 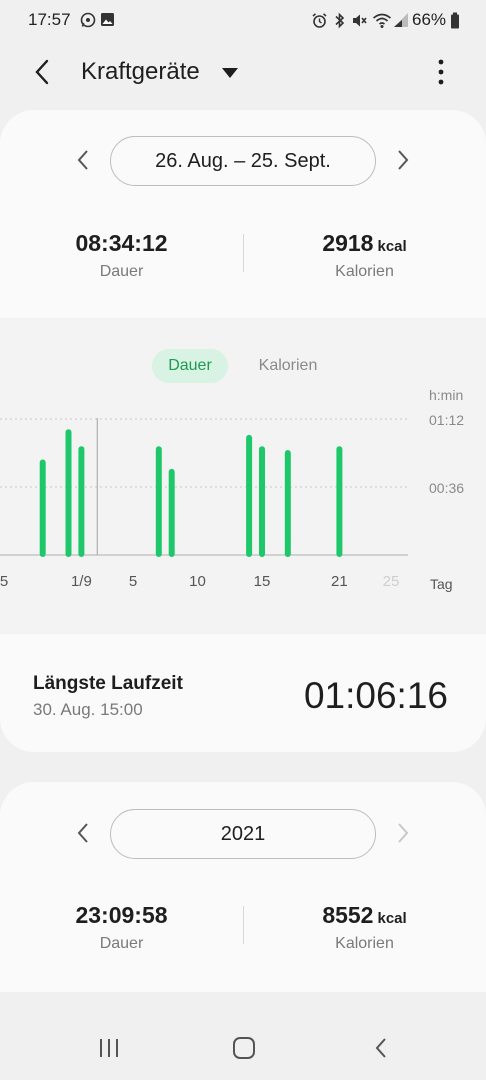 What do you see at coordinates (197, 581) in the screenshot?
I see `x-tick-label: 10` at bounding box center [197, 581].